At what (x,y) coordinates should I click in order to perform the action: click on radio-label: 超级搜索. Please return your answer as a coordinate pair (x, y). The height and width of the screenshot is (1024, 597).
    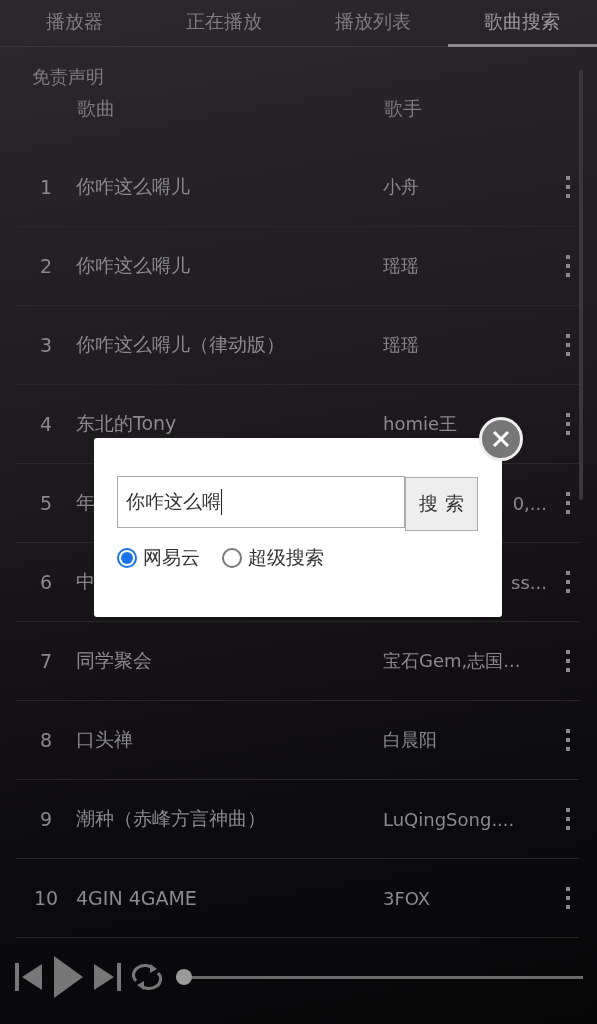
    Looking at the image, I should click on (286, 558).